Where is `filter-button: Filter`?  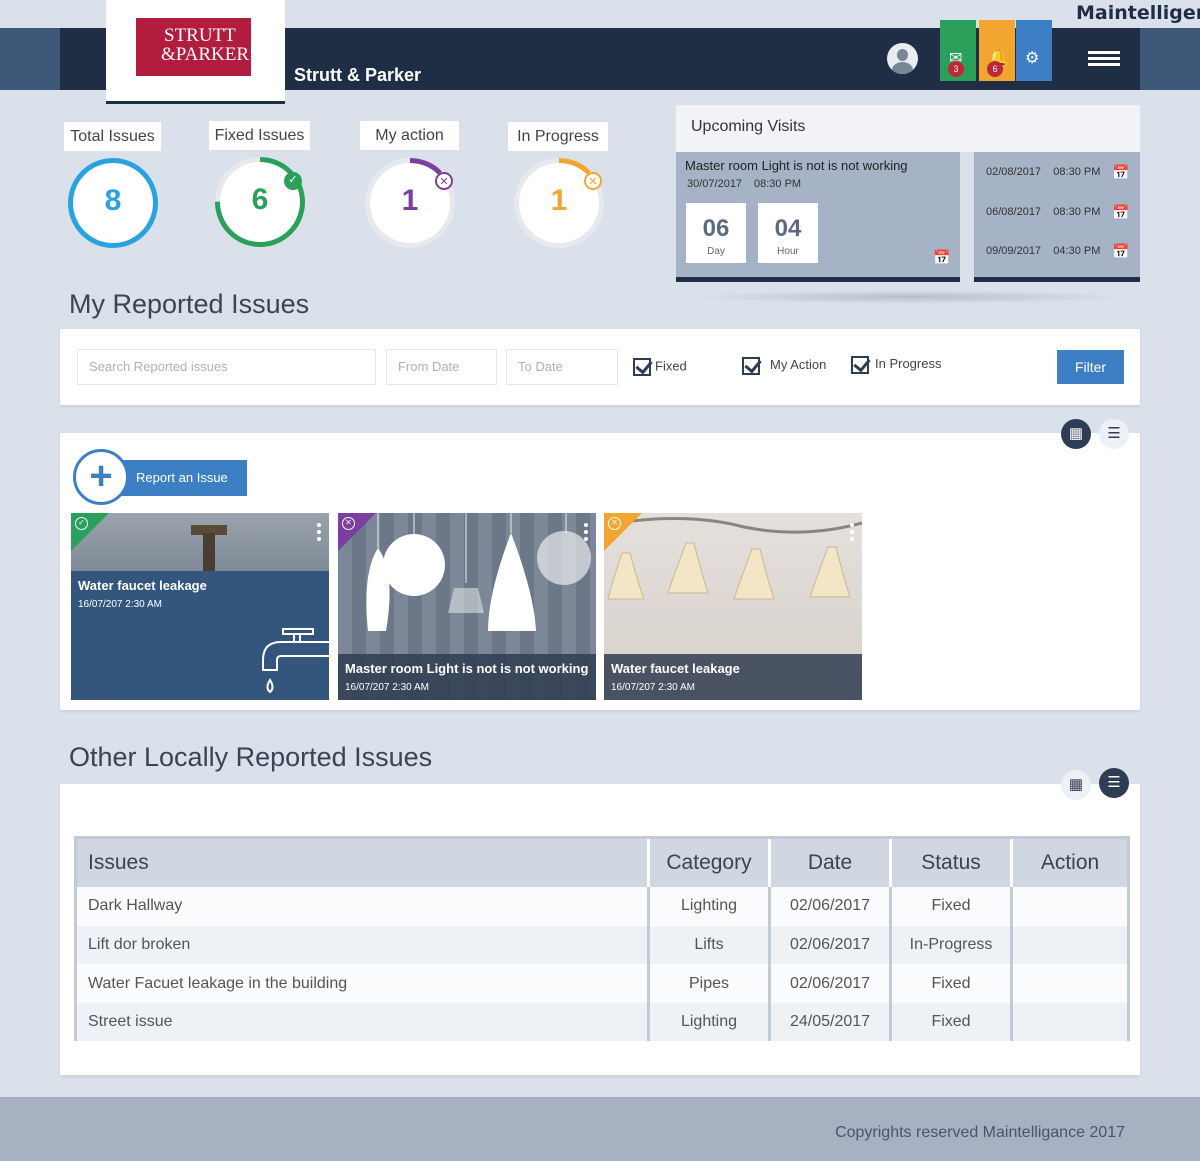
filter-button: Filter is located at coordinates (1090, 367).